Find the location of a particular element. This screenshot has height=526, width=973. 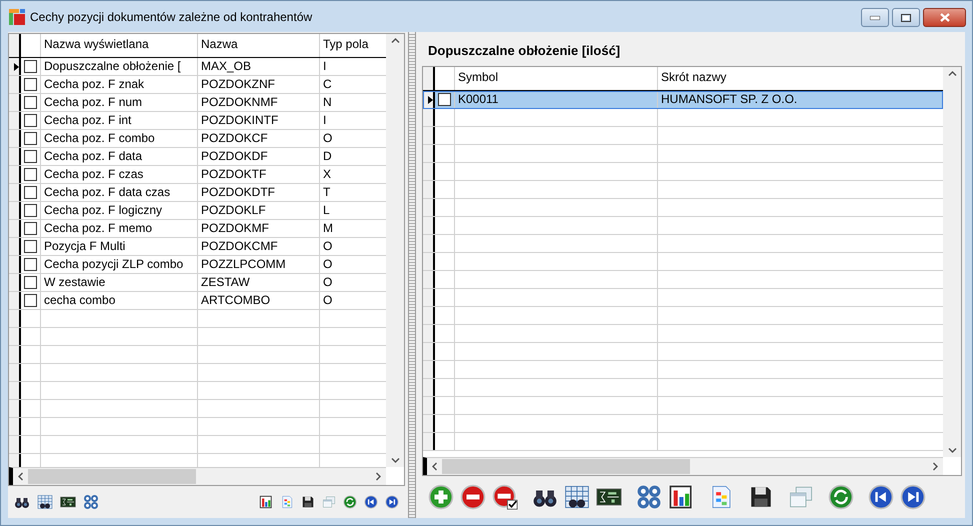

table-cell-text: L is located at coordinates (326, 210).